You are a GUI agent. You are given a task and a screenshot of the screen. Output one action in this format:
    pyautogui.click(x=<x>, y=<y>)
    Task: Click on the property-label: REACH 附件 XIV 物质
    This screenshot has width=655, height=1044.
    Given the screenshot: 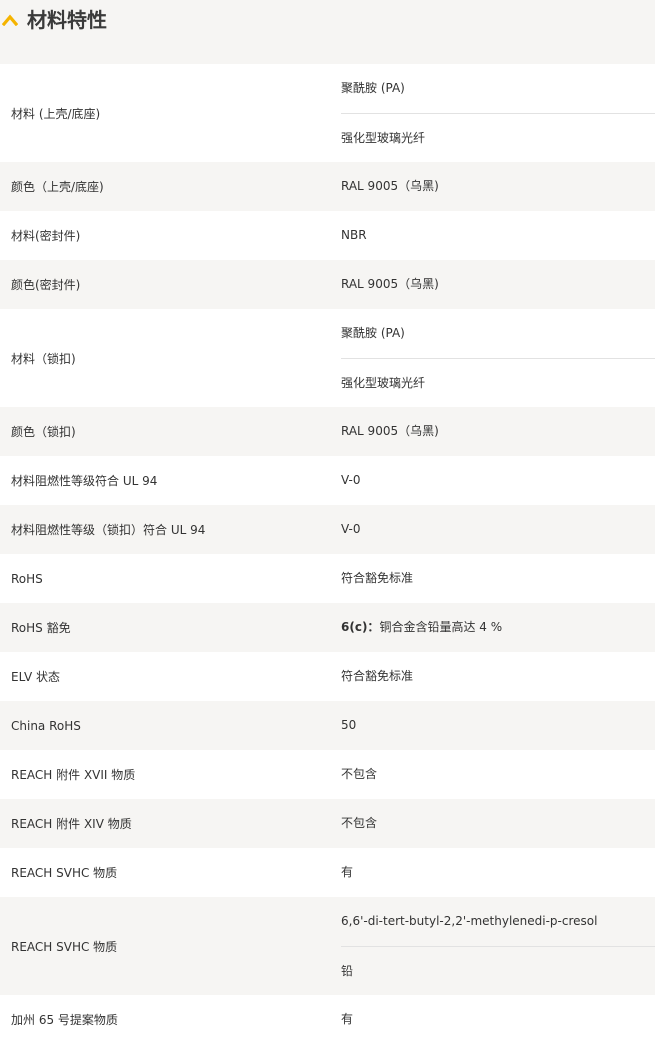 What is the action you would take?
    pyautogui.click(x=71, y=824)
    